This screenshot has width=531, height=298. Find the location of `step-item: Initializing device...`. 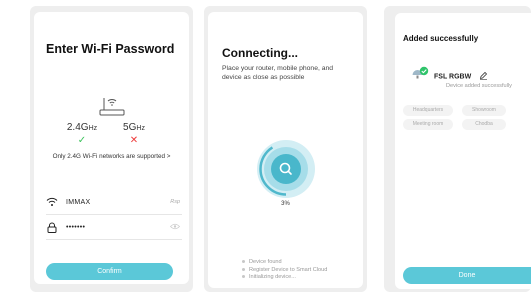

step-item: Initializing device... is located at coordinates (284, 278).